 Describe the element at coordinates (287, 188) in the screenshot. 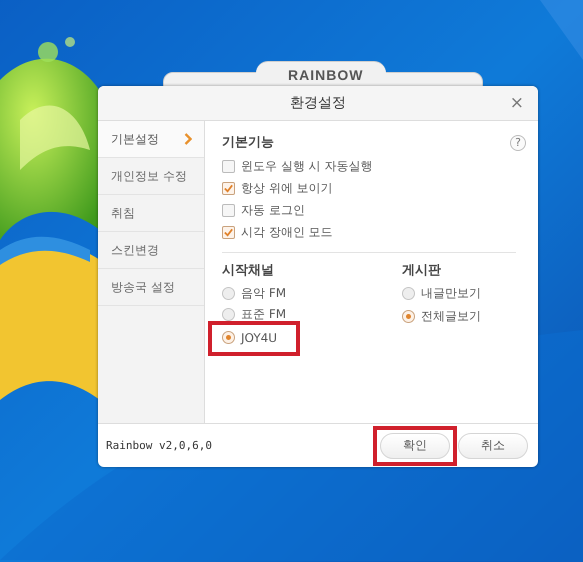

I see `checkbox-label: 항상 위에 보이기` at that location.